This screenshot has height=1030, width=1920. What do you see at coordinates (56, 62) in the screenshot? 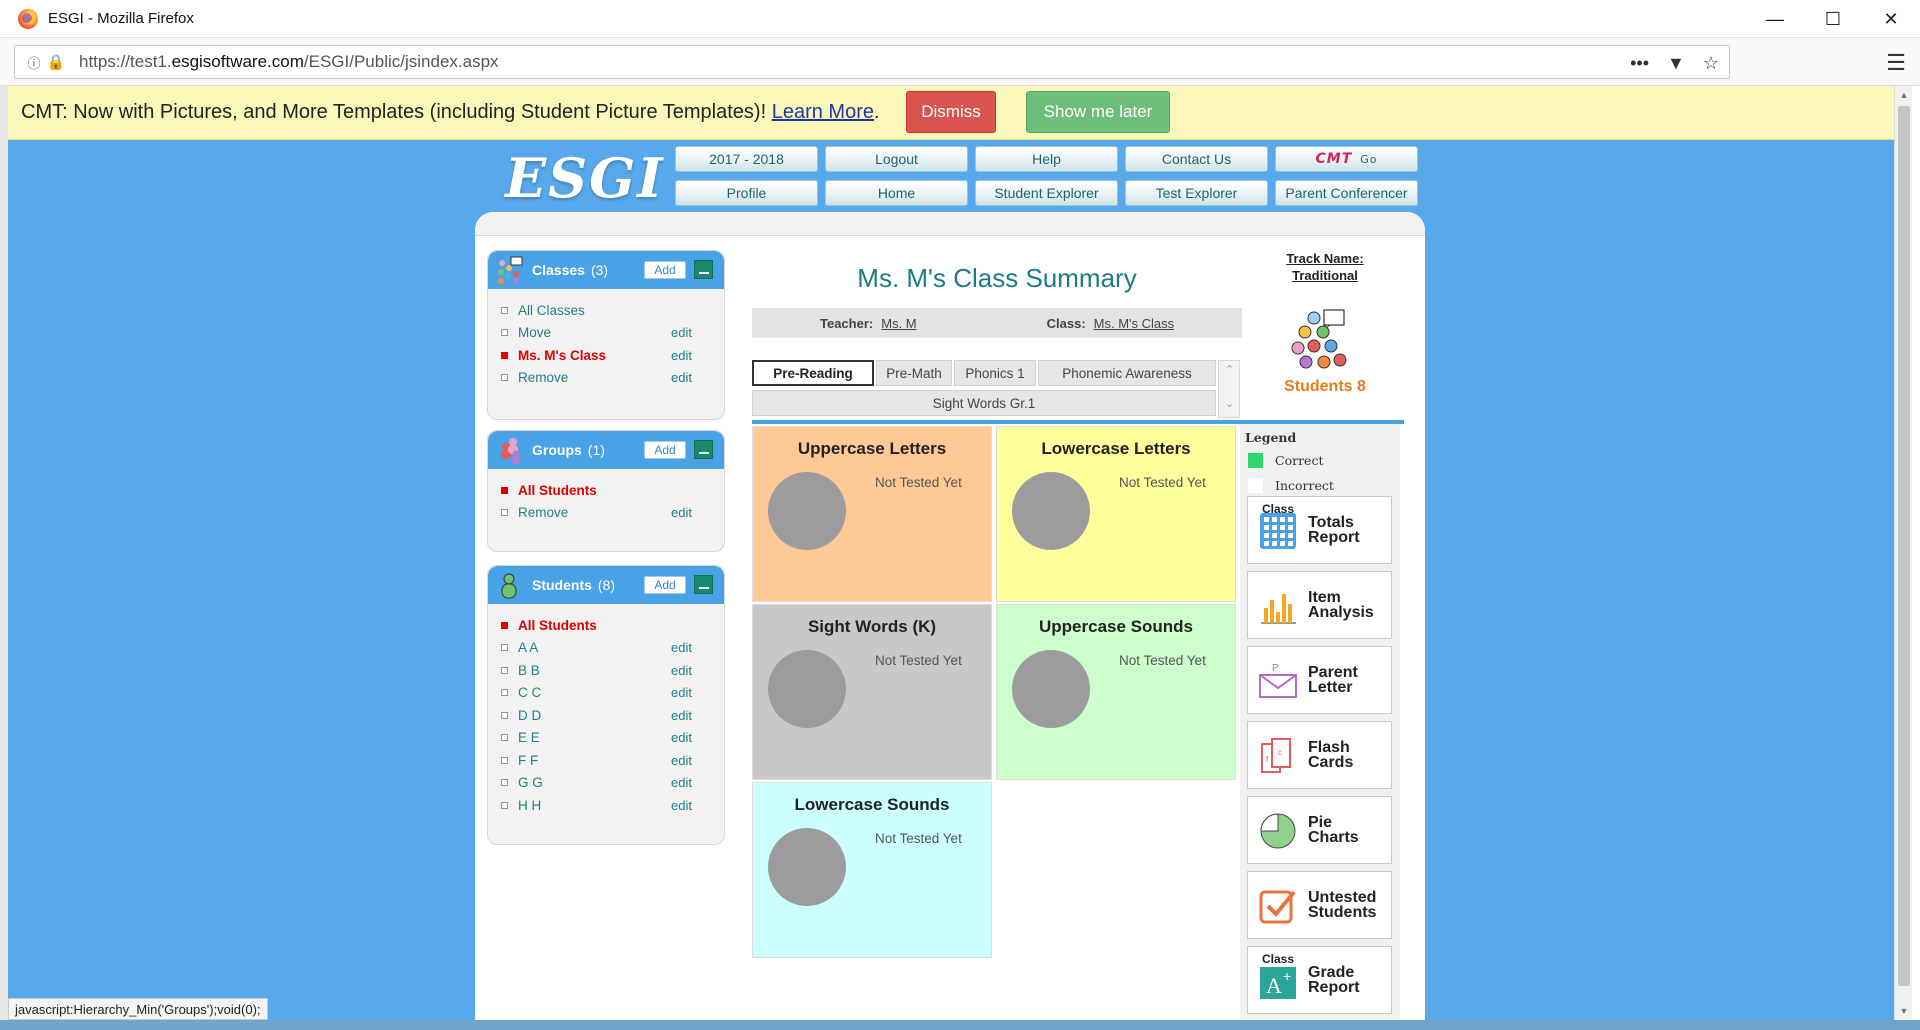
I see `lock-icon: 🔒` at bounding box center [56, 62].